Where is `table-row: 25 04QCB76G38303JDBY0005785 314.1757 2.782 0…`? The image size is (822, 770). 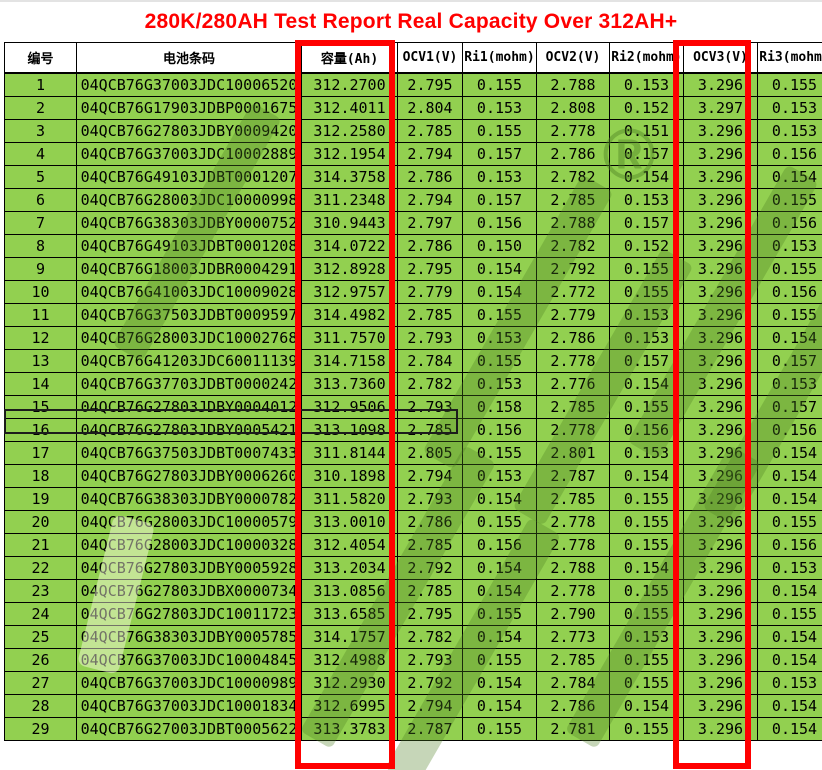
table-row: 25 04QCB76G38303JDBY0005785 314.1757 2.782 0… is located at coordinates (413, 637).